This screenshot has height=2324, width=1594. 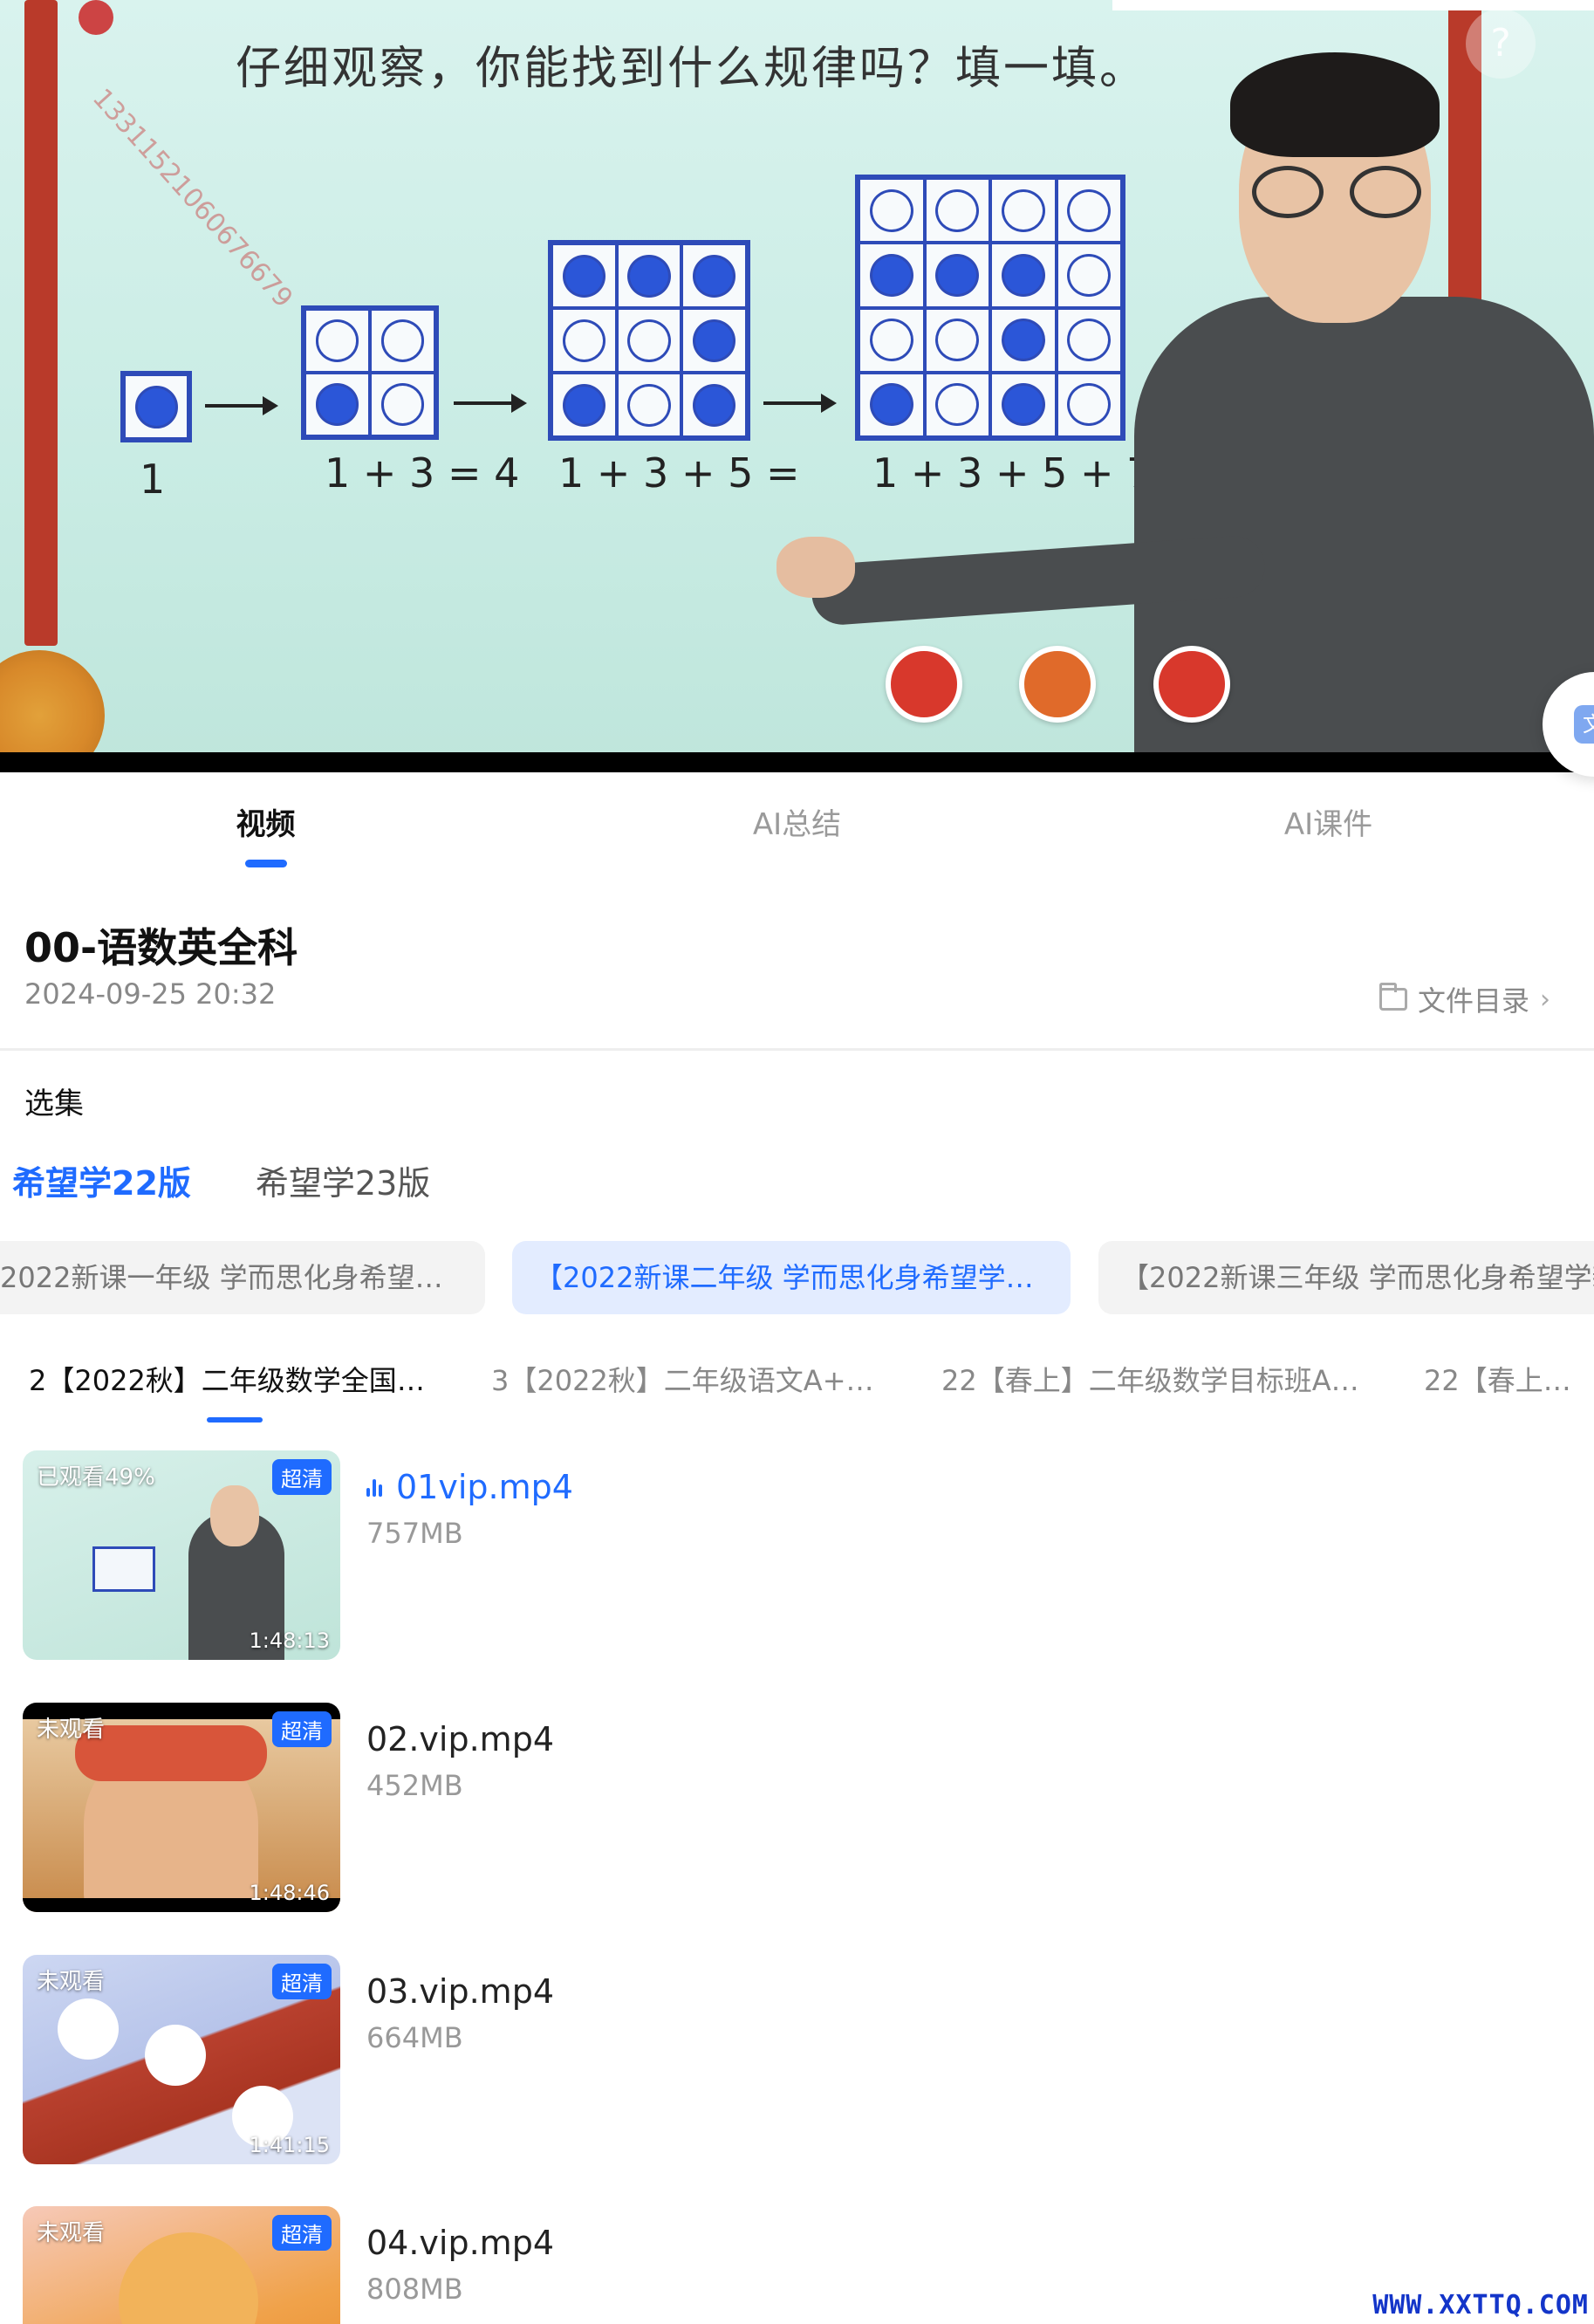 I want to click on file-directory-label: 文件目录, so click(x=1473, y=1001).